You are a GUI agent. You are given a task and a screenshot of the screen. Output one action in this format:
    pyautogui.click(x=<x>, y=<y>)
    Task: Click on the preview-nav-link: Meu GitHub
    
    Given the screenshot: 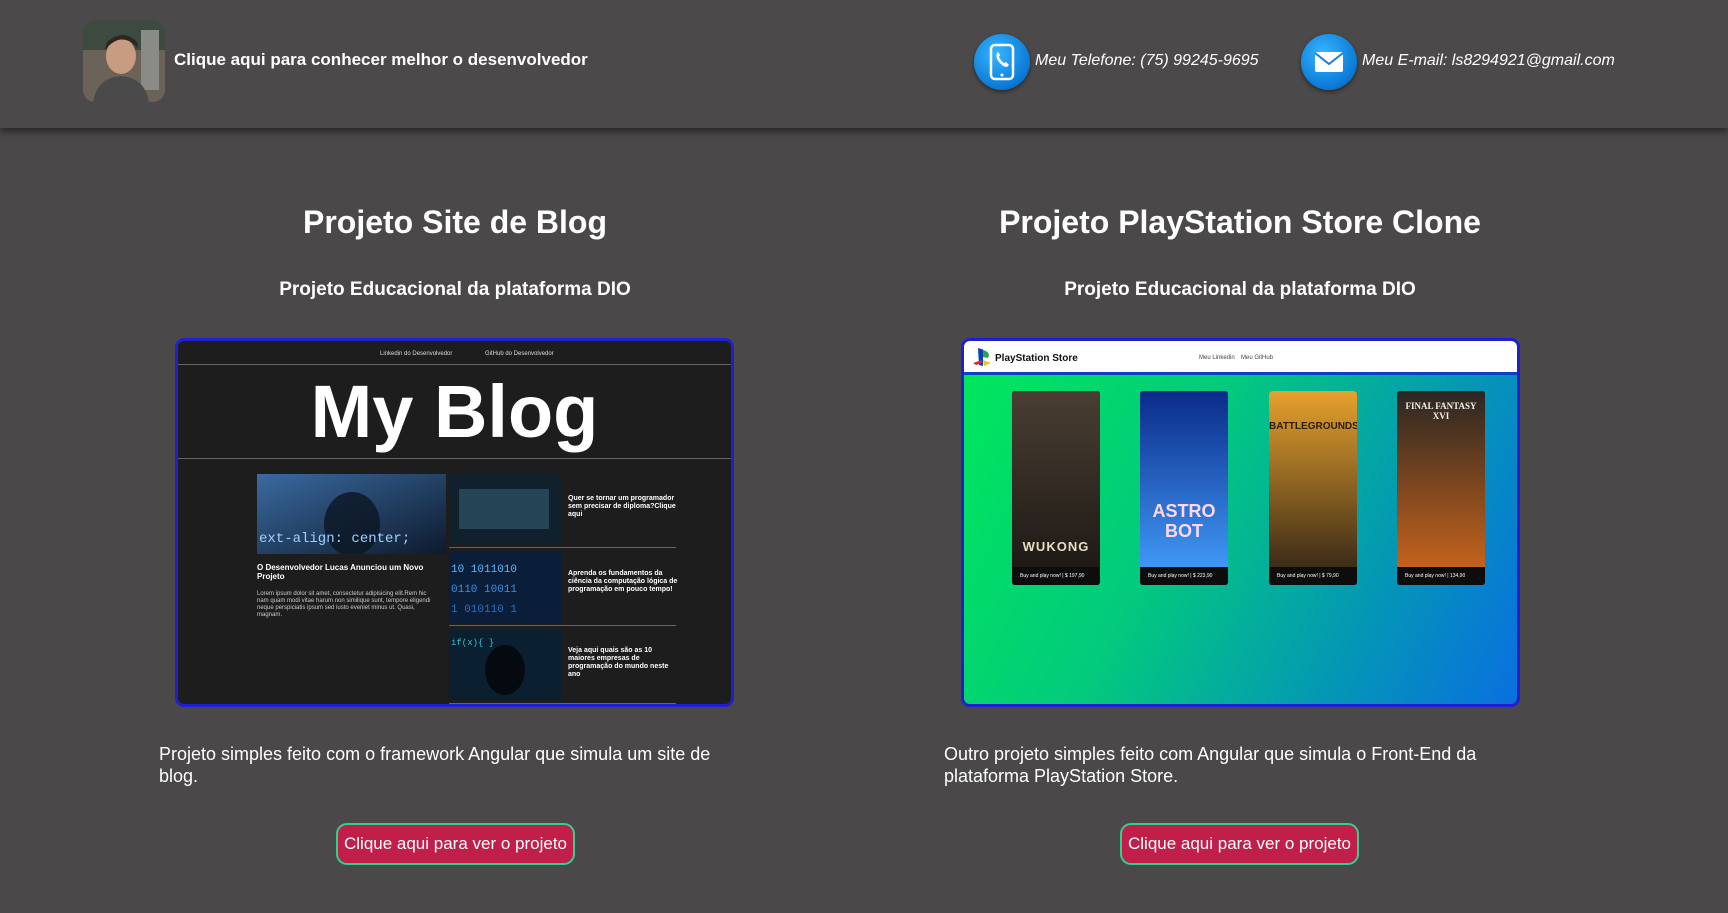 What is the action you would take?
    pyautogui.click(x=1257, y=358)
    